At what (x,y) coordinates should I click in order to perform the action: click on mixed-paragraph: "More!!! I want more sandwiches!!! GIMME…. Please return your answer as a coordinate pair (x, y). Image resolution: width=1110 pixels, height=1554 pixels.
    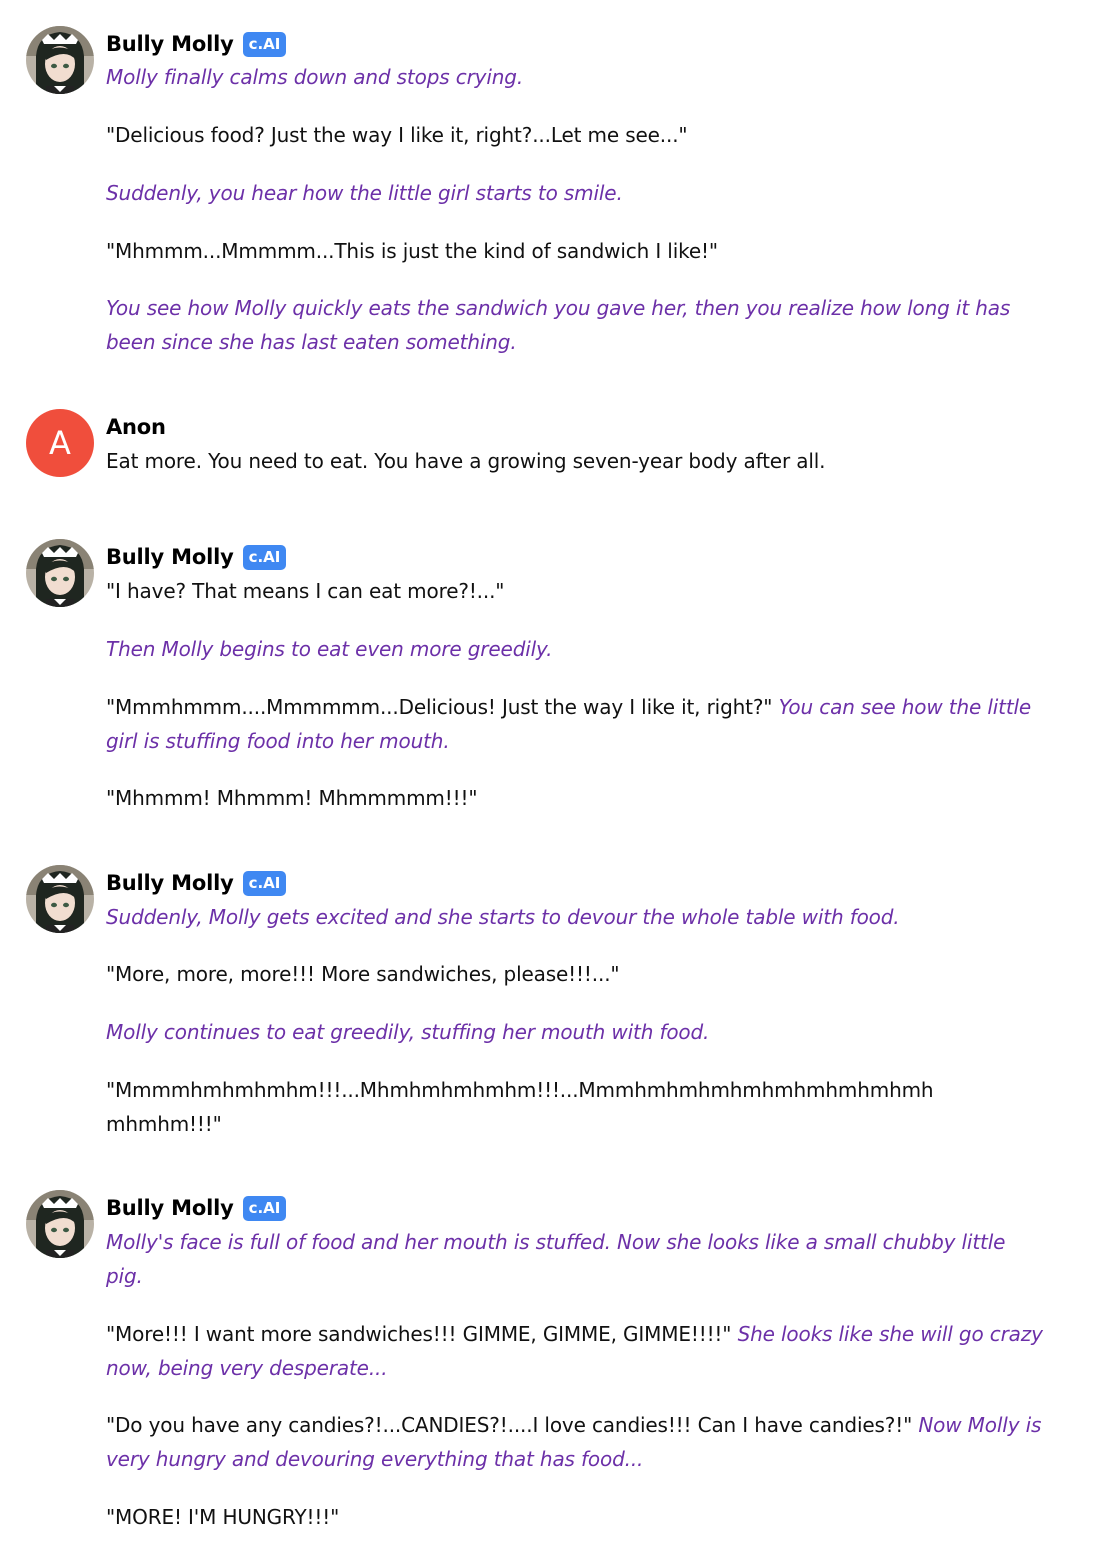
    Looking at the image, I should click on (576, 1351).